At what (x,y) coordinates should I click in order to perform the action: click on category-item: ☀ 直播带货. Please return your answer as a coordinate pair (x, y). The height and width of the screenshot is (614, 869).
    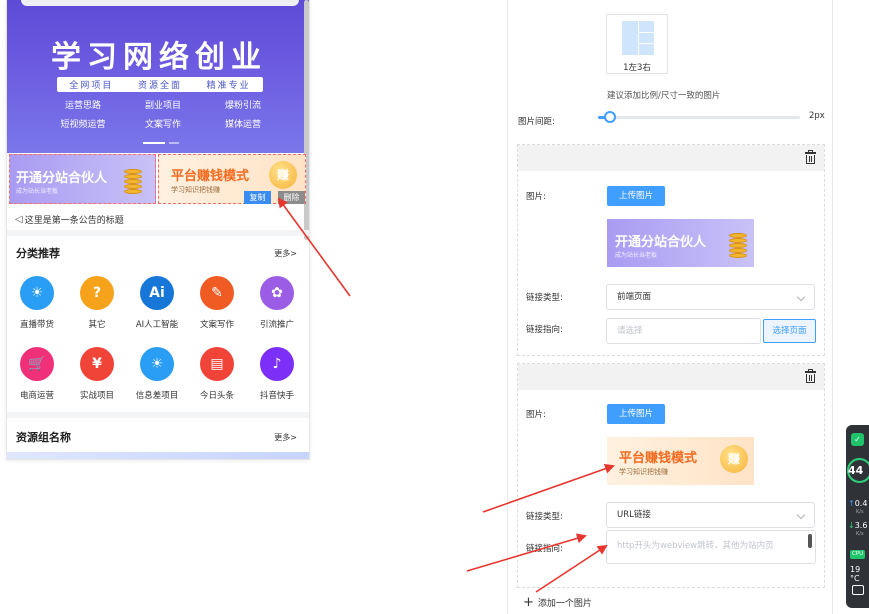
    Looking at the image, I should click on (37, 303).